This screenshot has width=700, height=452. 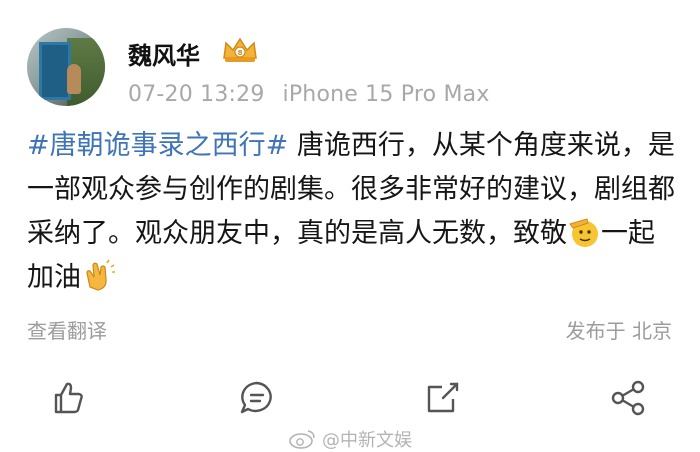 What do you see at coordinates (257, 398) in the screenshot?
I see `comment-icon` at bounding box center [257, 398].